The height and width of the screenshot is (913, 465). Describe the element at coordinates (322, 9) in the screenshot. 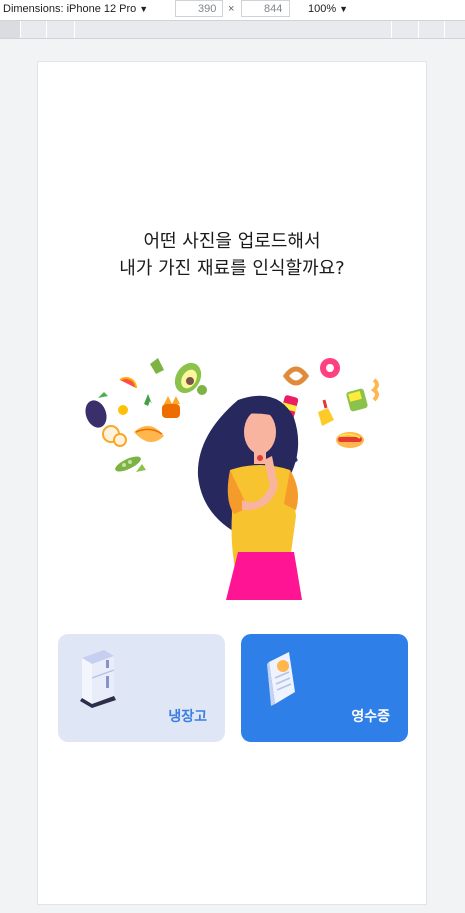

I see `zoom-label: 100%` at that location.